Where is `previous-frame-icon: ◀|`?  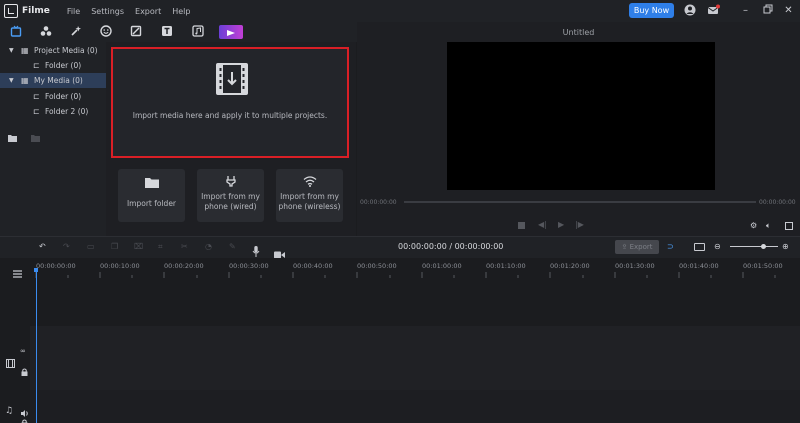 previous-frame-icon: ◀| is located at coordinates (542, 225).